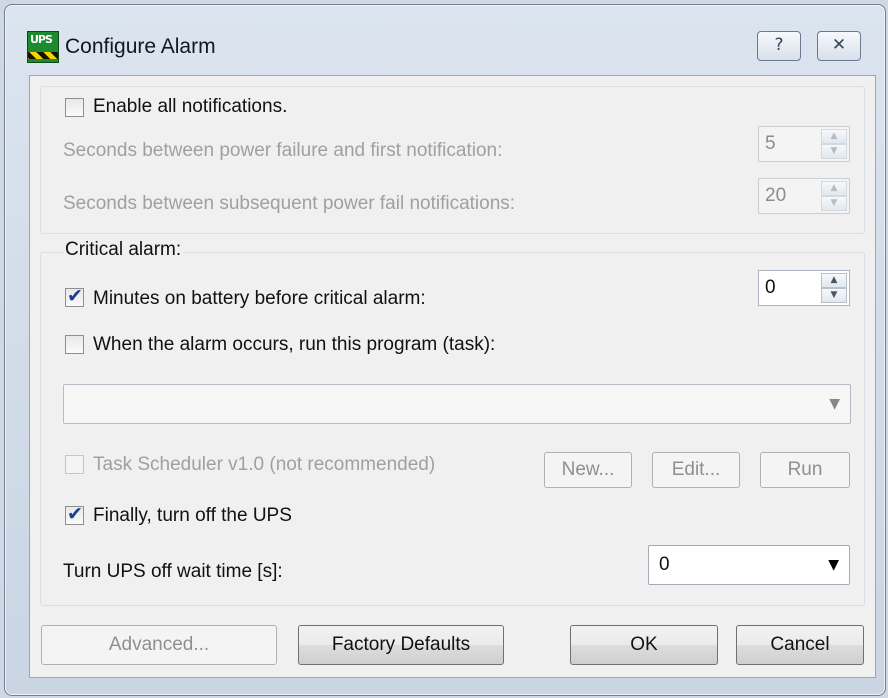 The height and width of the screenshot is (698, 888). Describe the element at coordinates (192, 515) in the screenshot. I see `turn-off-ups-label: Finally, turn off the UPS` at that location.